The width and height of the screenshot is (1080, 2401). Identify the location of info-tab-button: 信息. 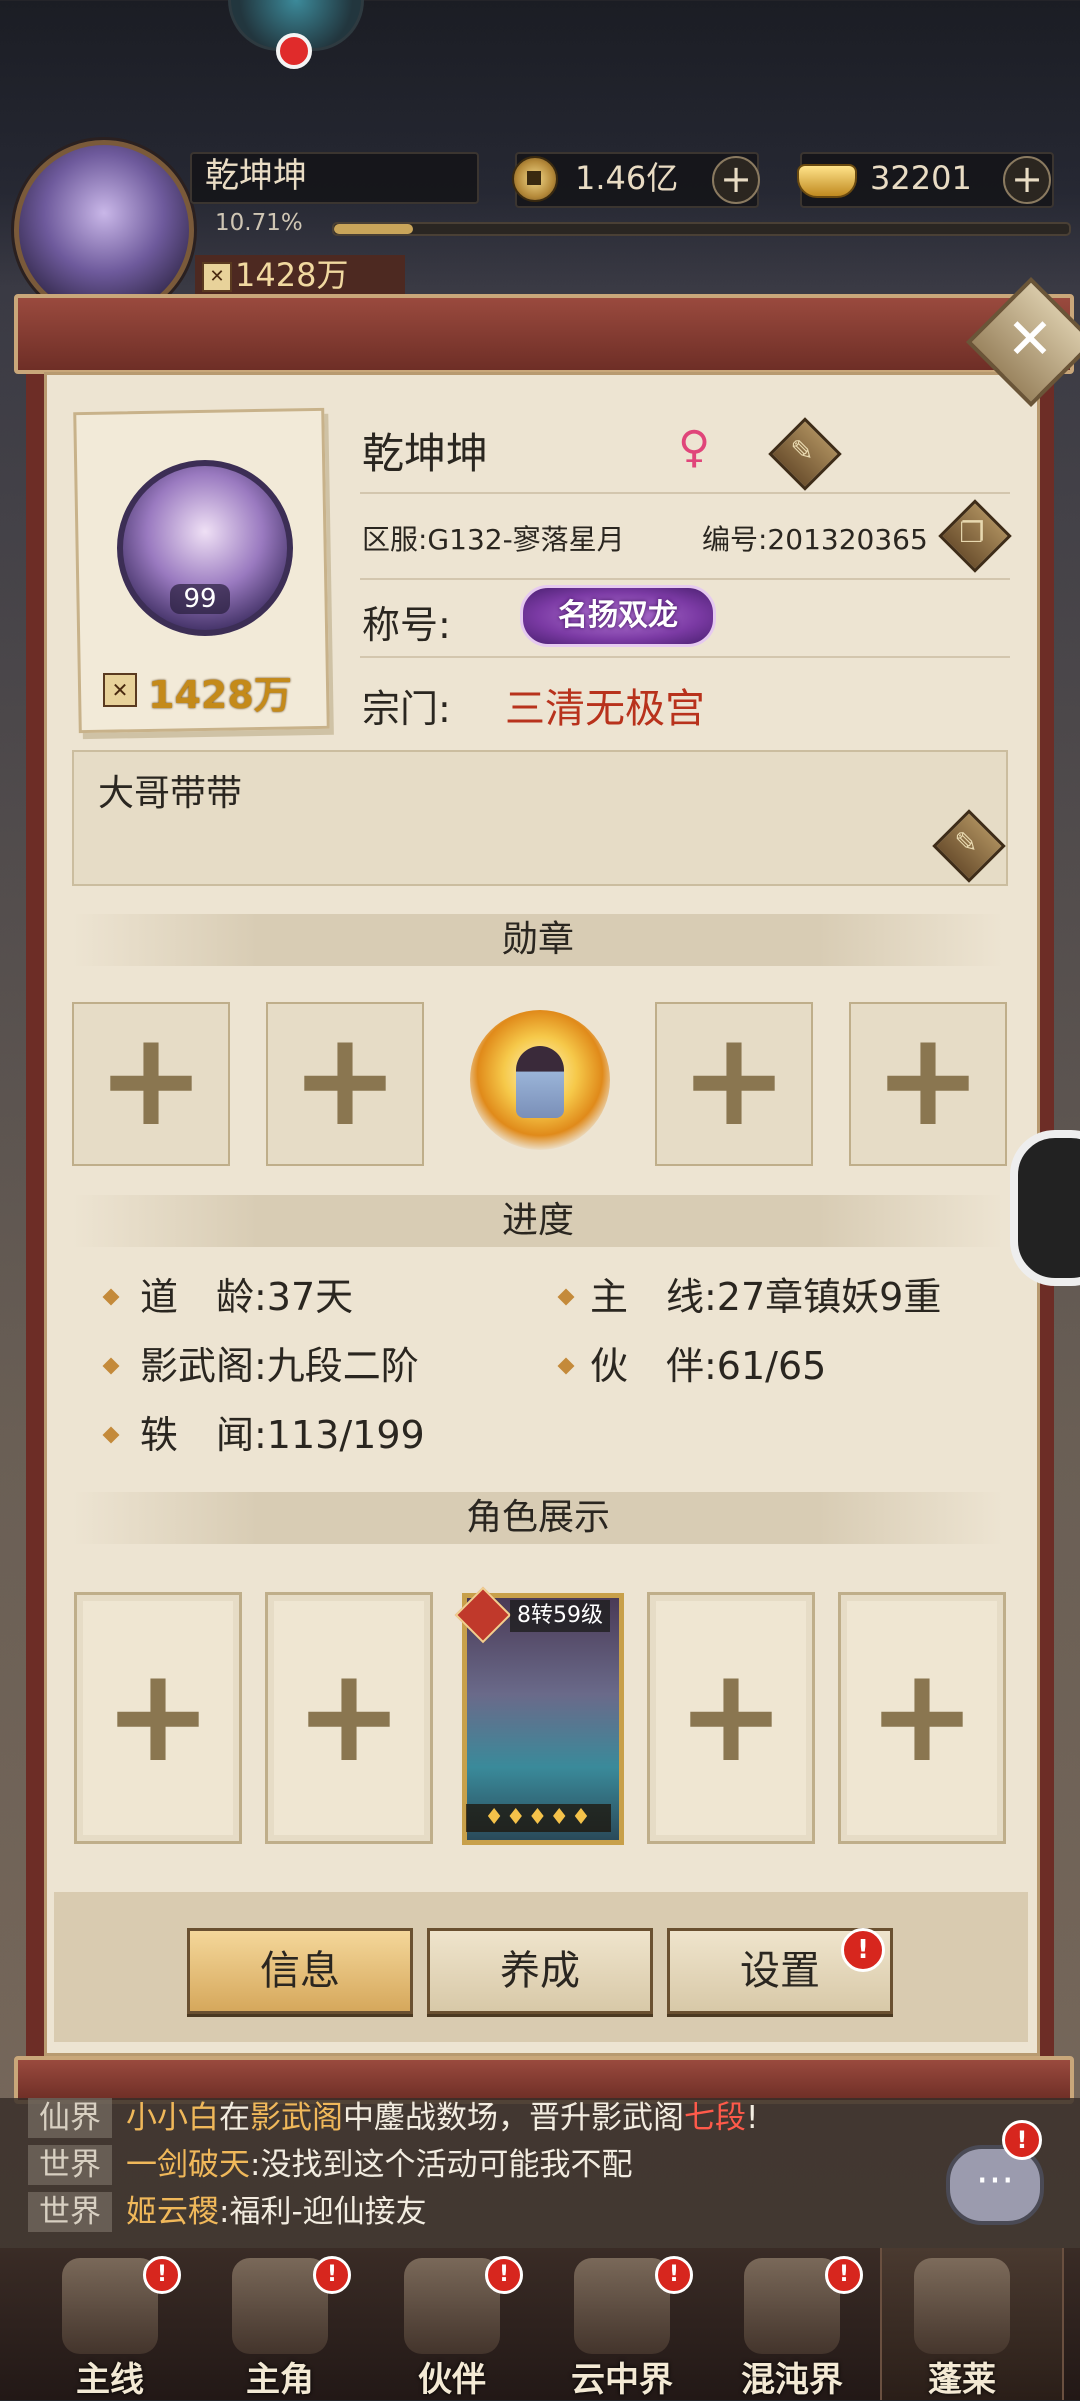
(300, 1971).